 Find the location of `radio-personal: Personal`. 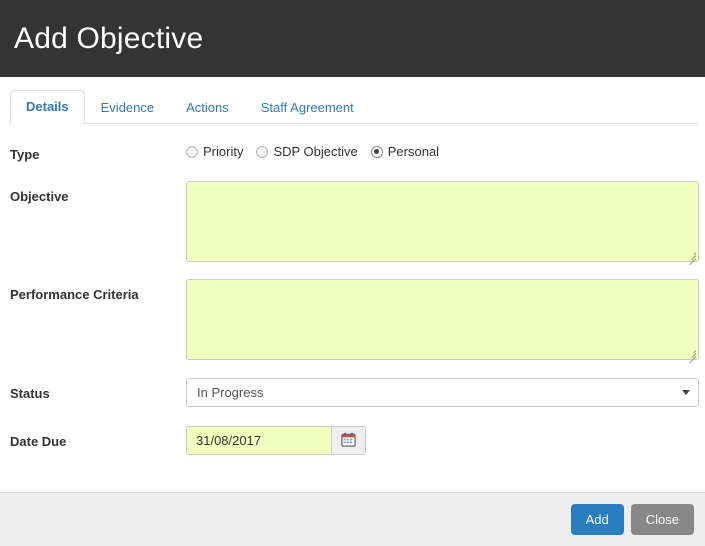

radio-personal: Personal is located at coordinates (405, 151).